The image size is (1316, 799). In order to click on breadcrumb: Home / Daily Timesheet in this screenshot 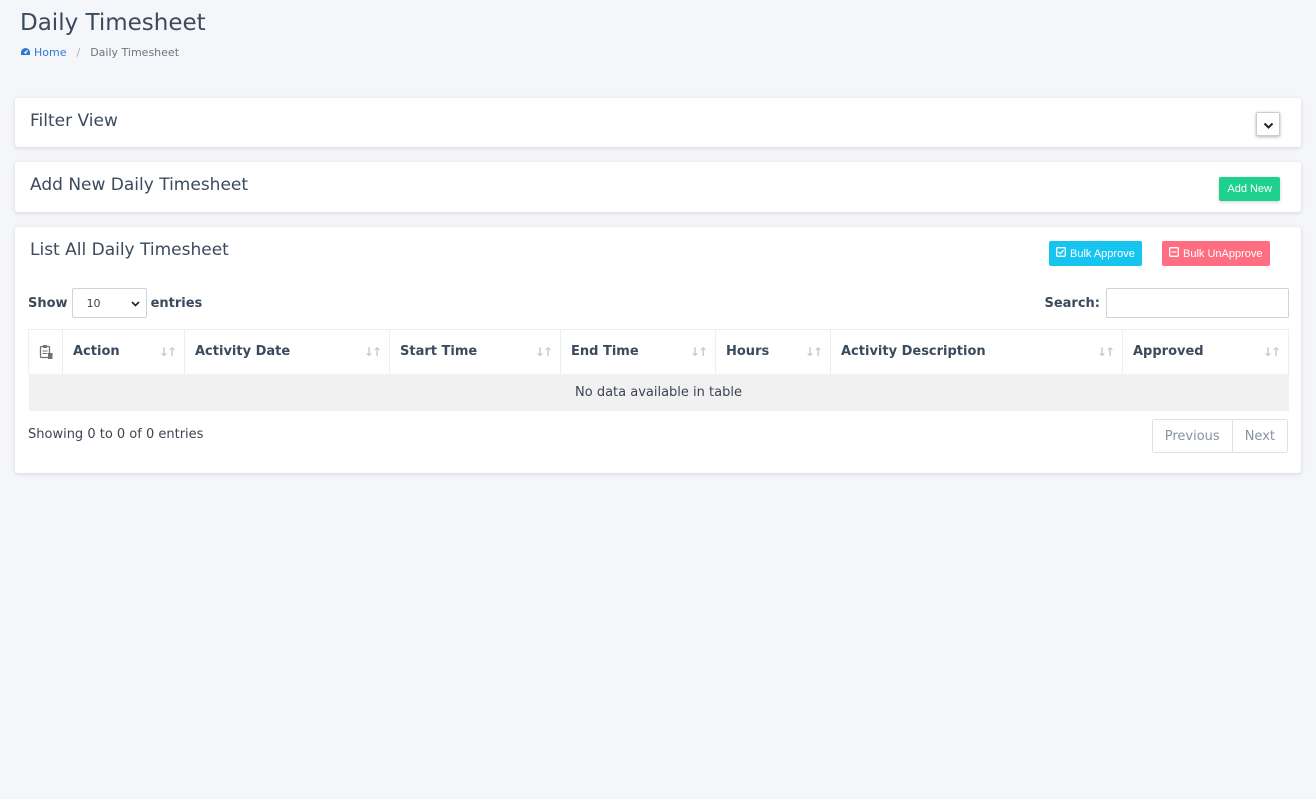, I will do `click(113, 52)`.